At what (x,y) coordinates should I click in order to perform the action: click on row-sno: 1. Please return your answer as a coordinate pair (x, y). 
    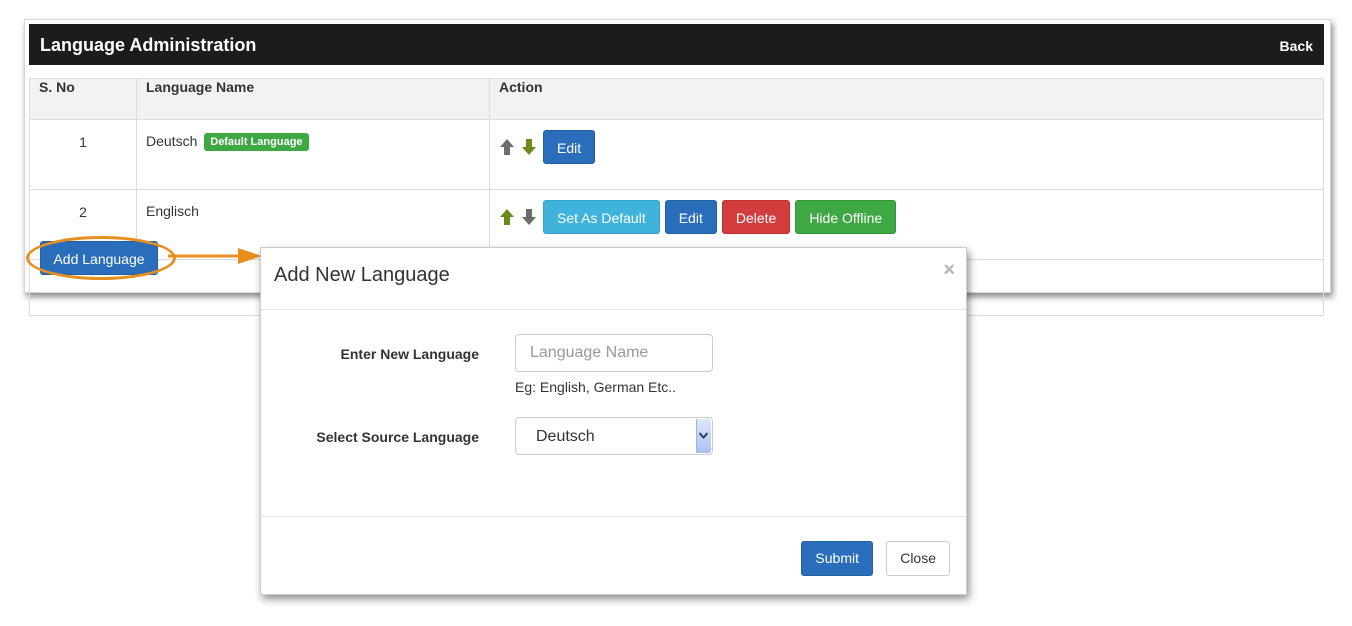
    Looking at the image, I should click on (83, 154).